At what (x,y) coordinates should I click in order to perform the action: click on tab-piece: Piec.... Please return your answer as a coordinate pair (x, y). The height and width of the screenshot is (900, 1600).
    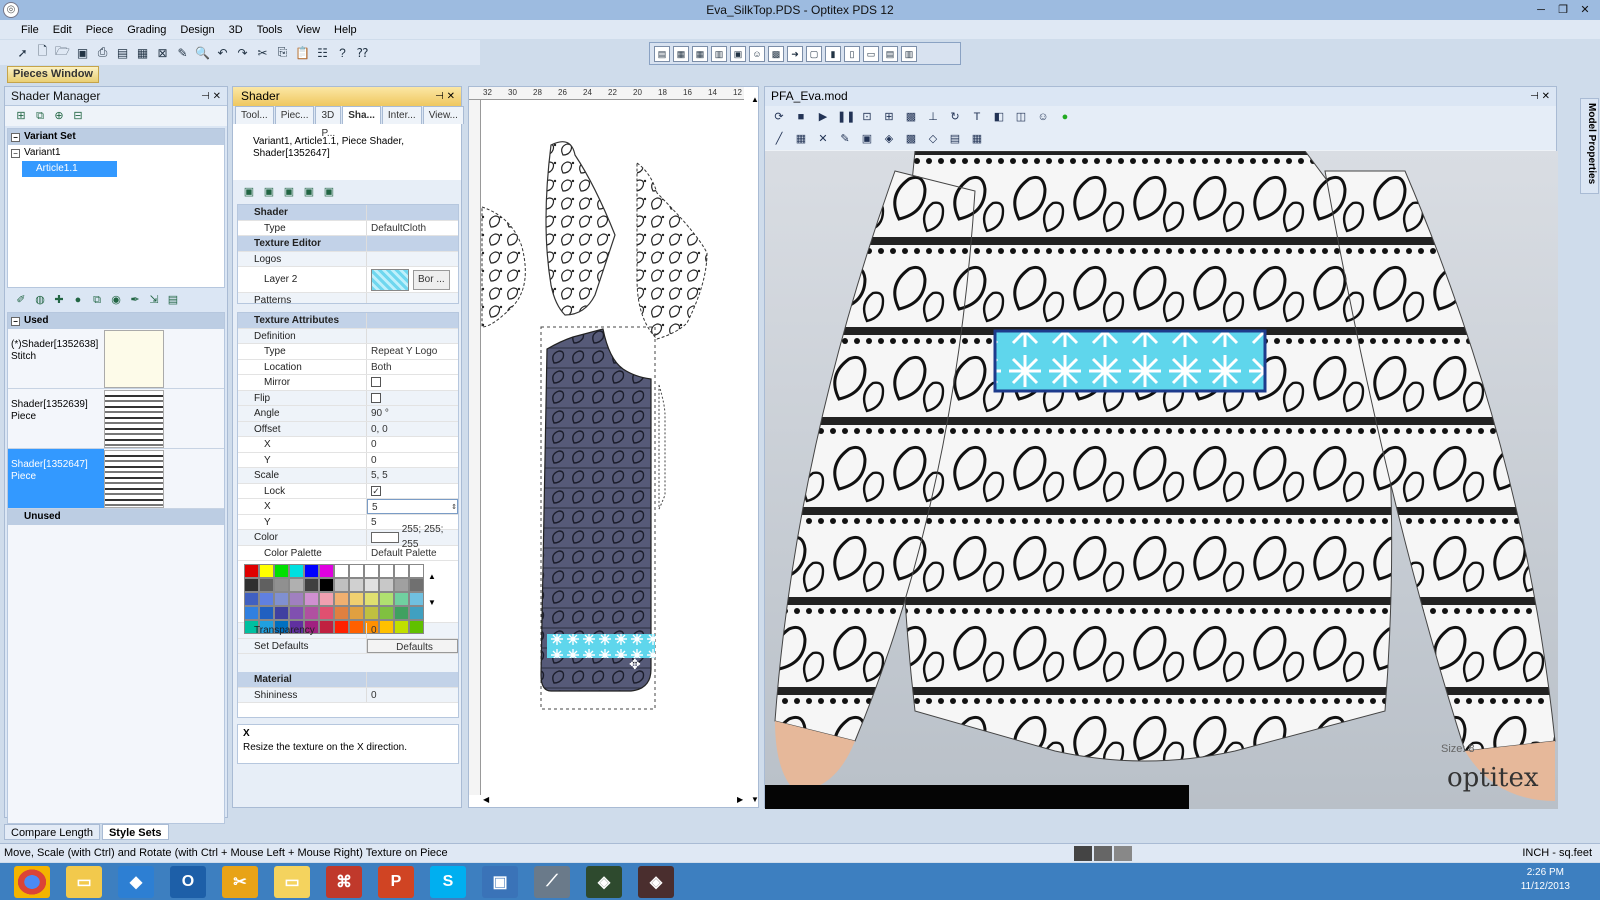
    Looking at the image, I should click on (294, 115).